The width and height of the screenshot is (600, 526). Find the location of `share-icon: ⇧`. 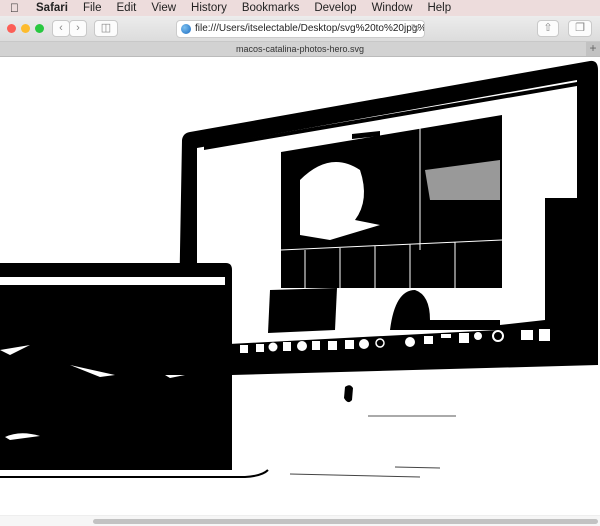

share-icon: ⇧ is located at coordinates (548, 28).